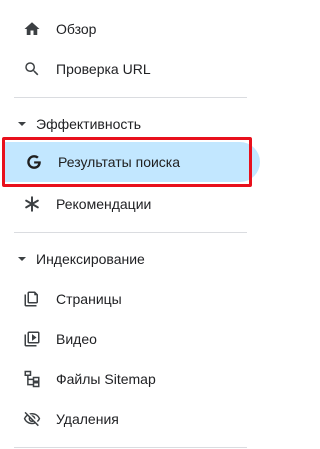 Image resolution: width=320 pixels, height=449 pixels. What do you see at coordinates (129, 419) in the screenshot?
I see `nav-item-removals: Удаления` at bounding box center [129, 419].